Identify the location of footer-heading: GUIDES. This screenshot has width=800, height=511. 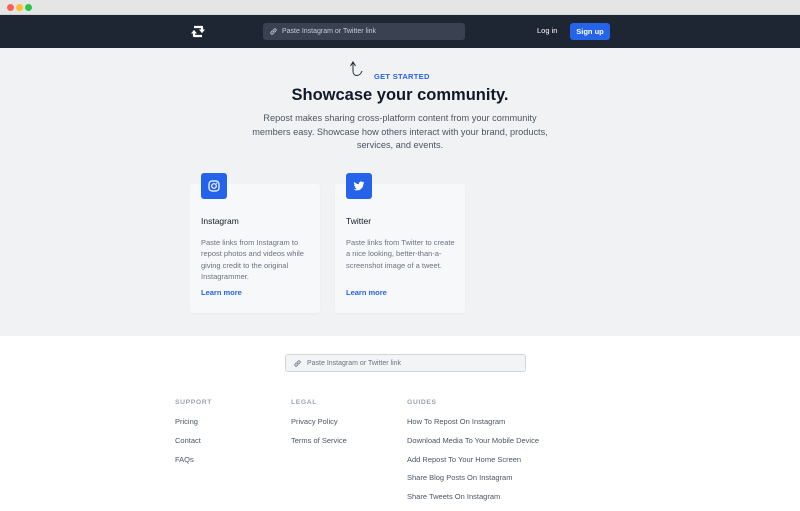
(422, 402).